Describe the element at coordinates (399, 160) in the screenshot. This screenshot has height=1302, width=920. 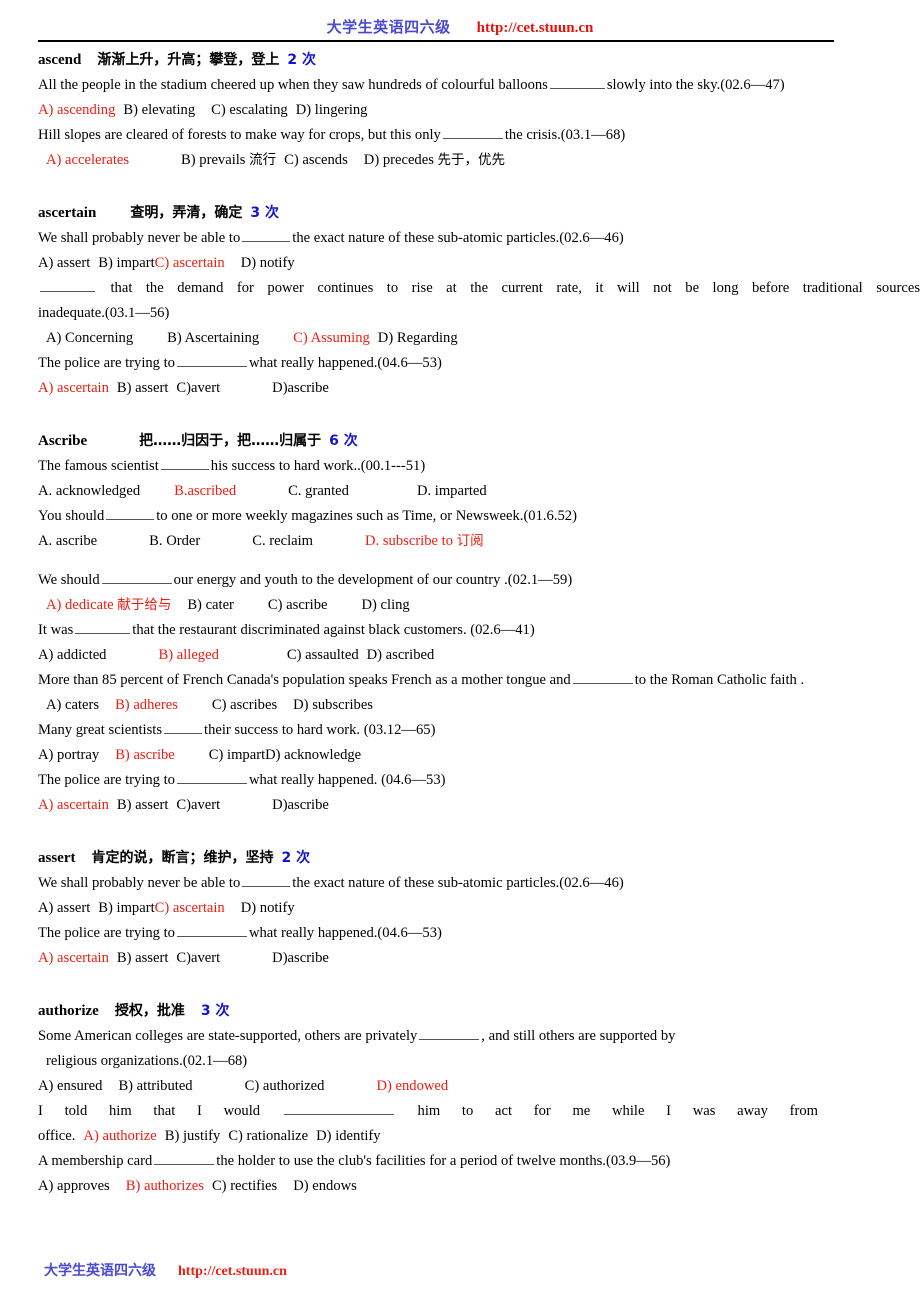
I see `option-d: D) precedes` at that location.